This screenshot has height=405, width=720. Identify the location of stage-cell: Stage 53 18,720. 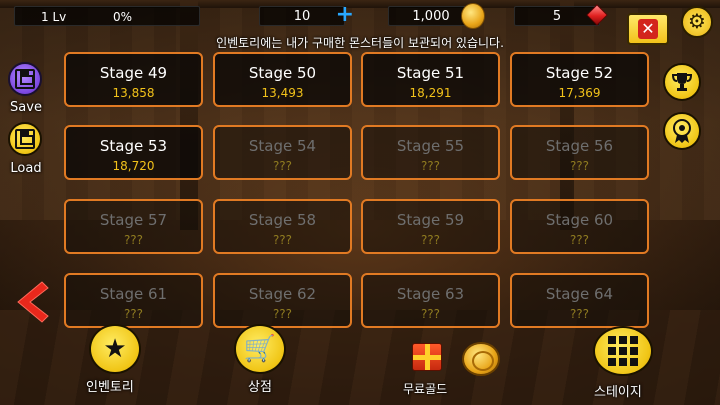
(133, 152).